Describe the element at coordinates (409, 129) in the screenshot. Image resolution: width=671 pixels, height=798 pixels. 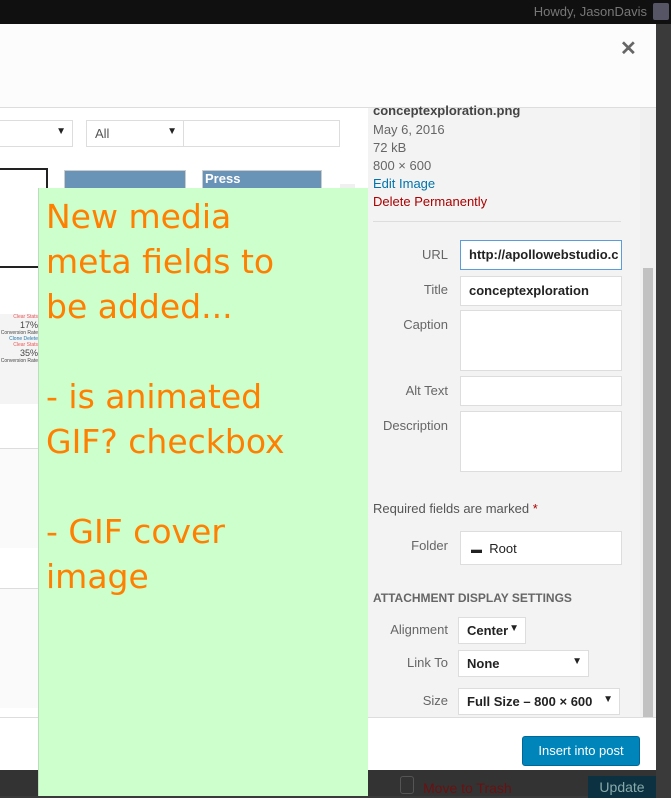
I see `file-date: May 6, 2016` at that location.